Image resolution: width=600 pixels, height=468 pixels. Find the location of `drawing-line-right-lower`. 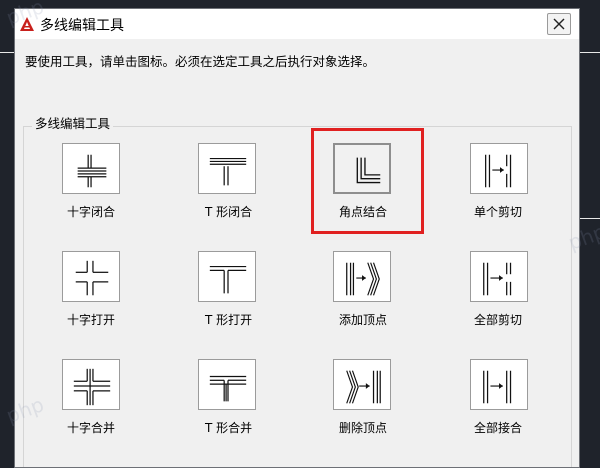

drawing-line-right-lower is located at coordinates (590, 218).